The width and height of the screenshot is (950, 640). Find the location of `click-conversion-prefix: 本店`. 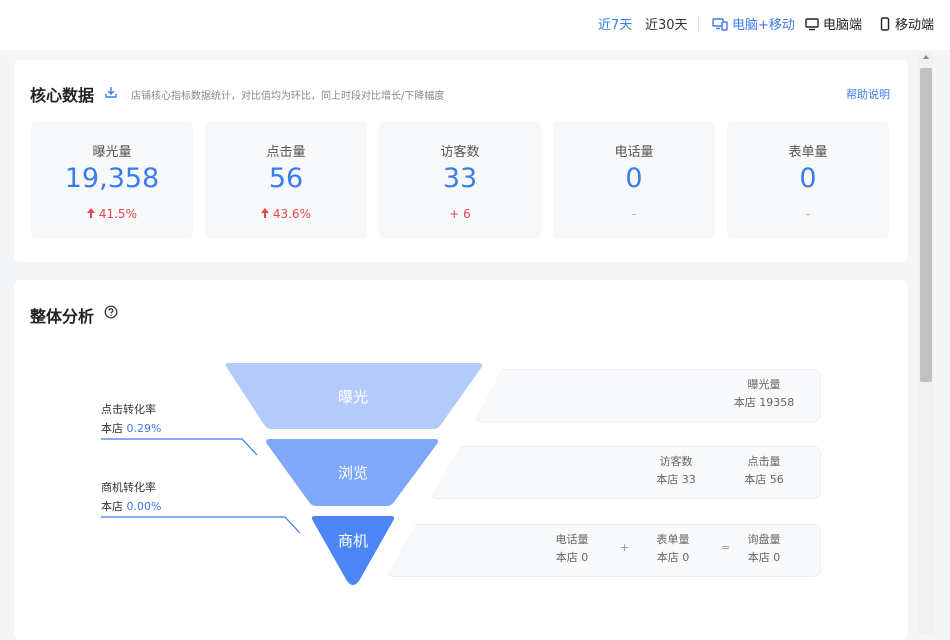

click-conversion-prefix: 本店 is located at coordinates (112, 428).